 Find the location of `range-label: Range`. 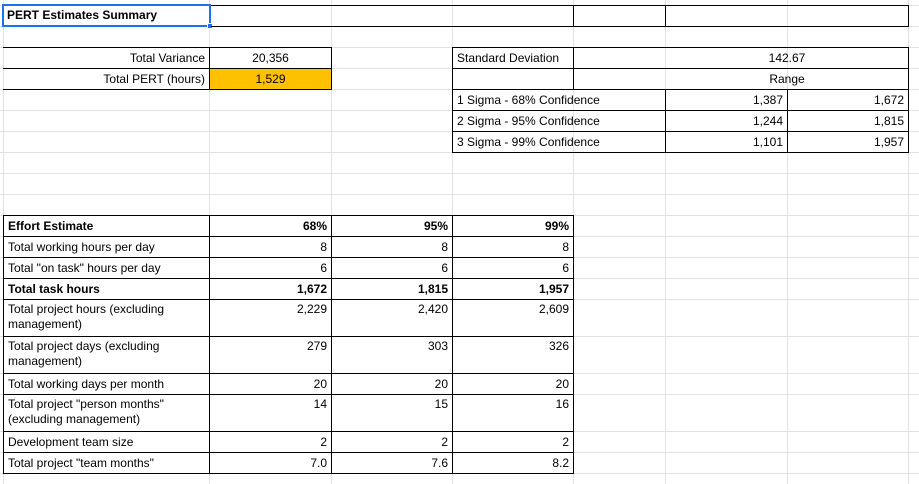

range-label: Range is located at coordinates (787, 79).